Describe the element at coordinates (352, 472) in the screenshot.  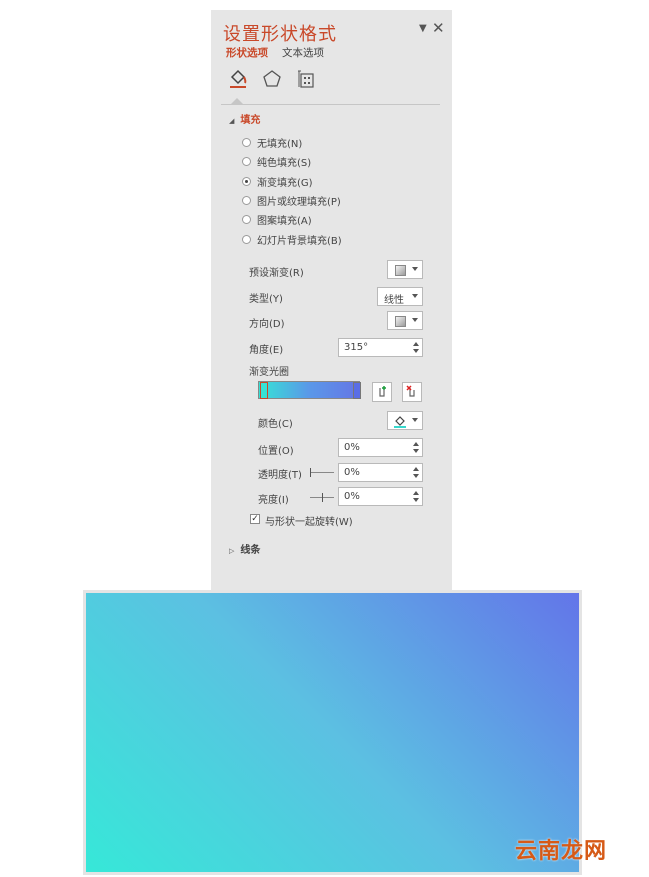
I see `transparency-value: 0%` at that location.